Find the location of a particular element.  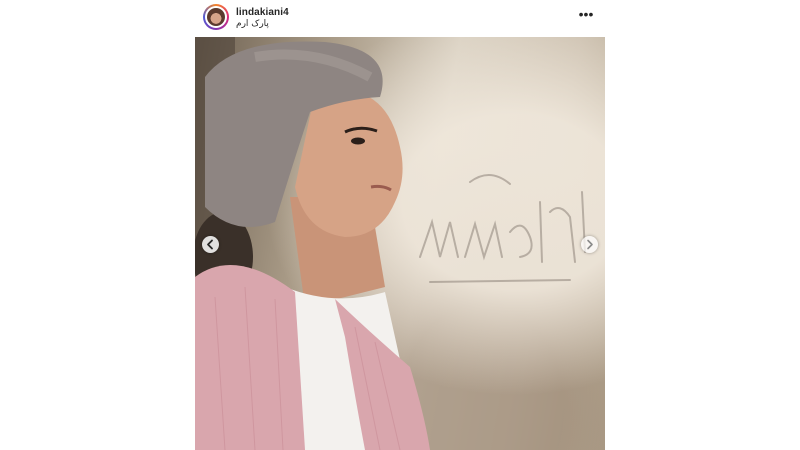

more-options-icon: ••• is located at coordinates (586, 15).